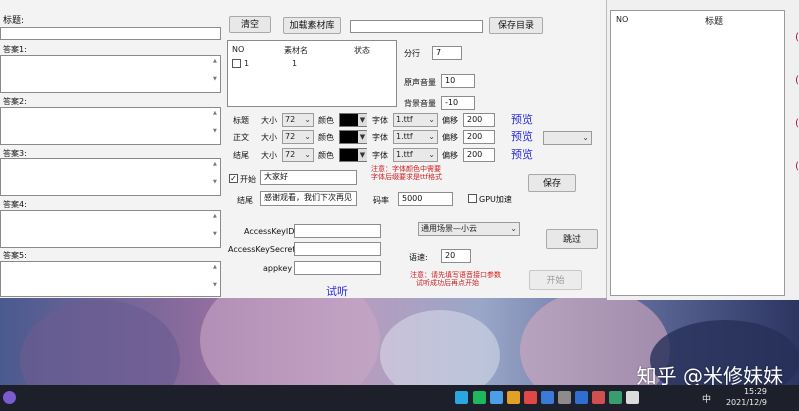  I want to click on access-key-secret-label: AccessKeySecret, so click(262, 249).